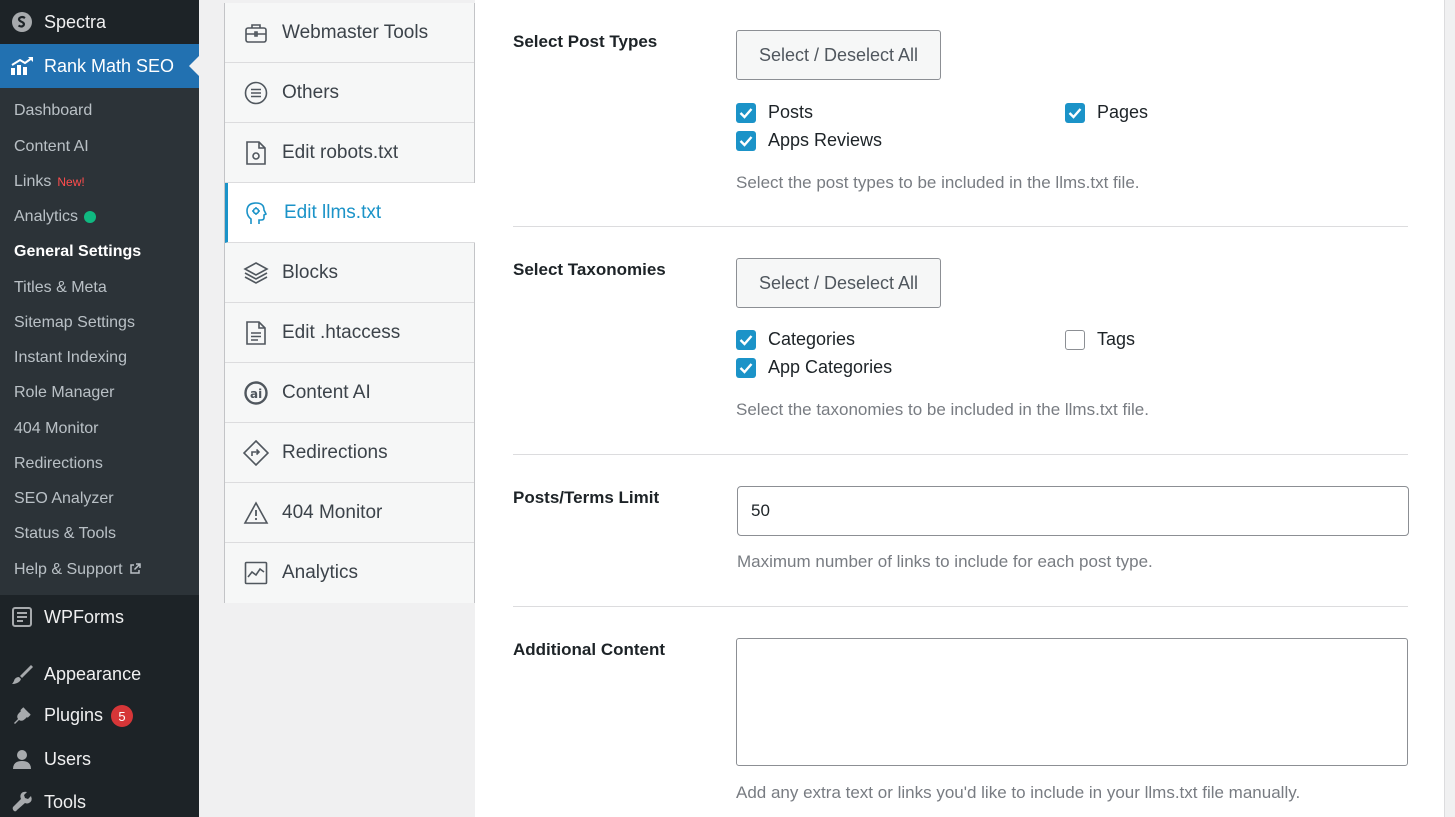 This screenshot has height=817, width=1455. I want to click on document-icon, so click(256, 333).